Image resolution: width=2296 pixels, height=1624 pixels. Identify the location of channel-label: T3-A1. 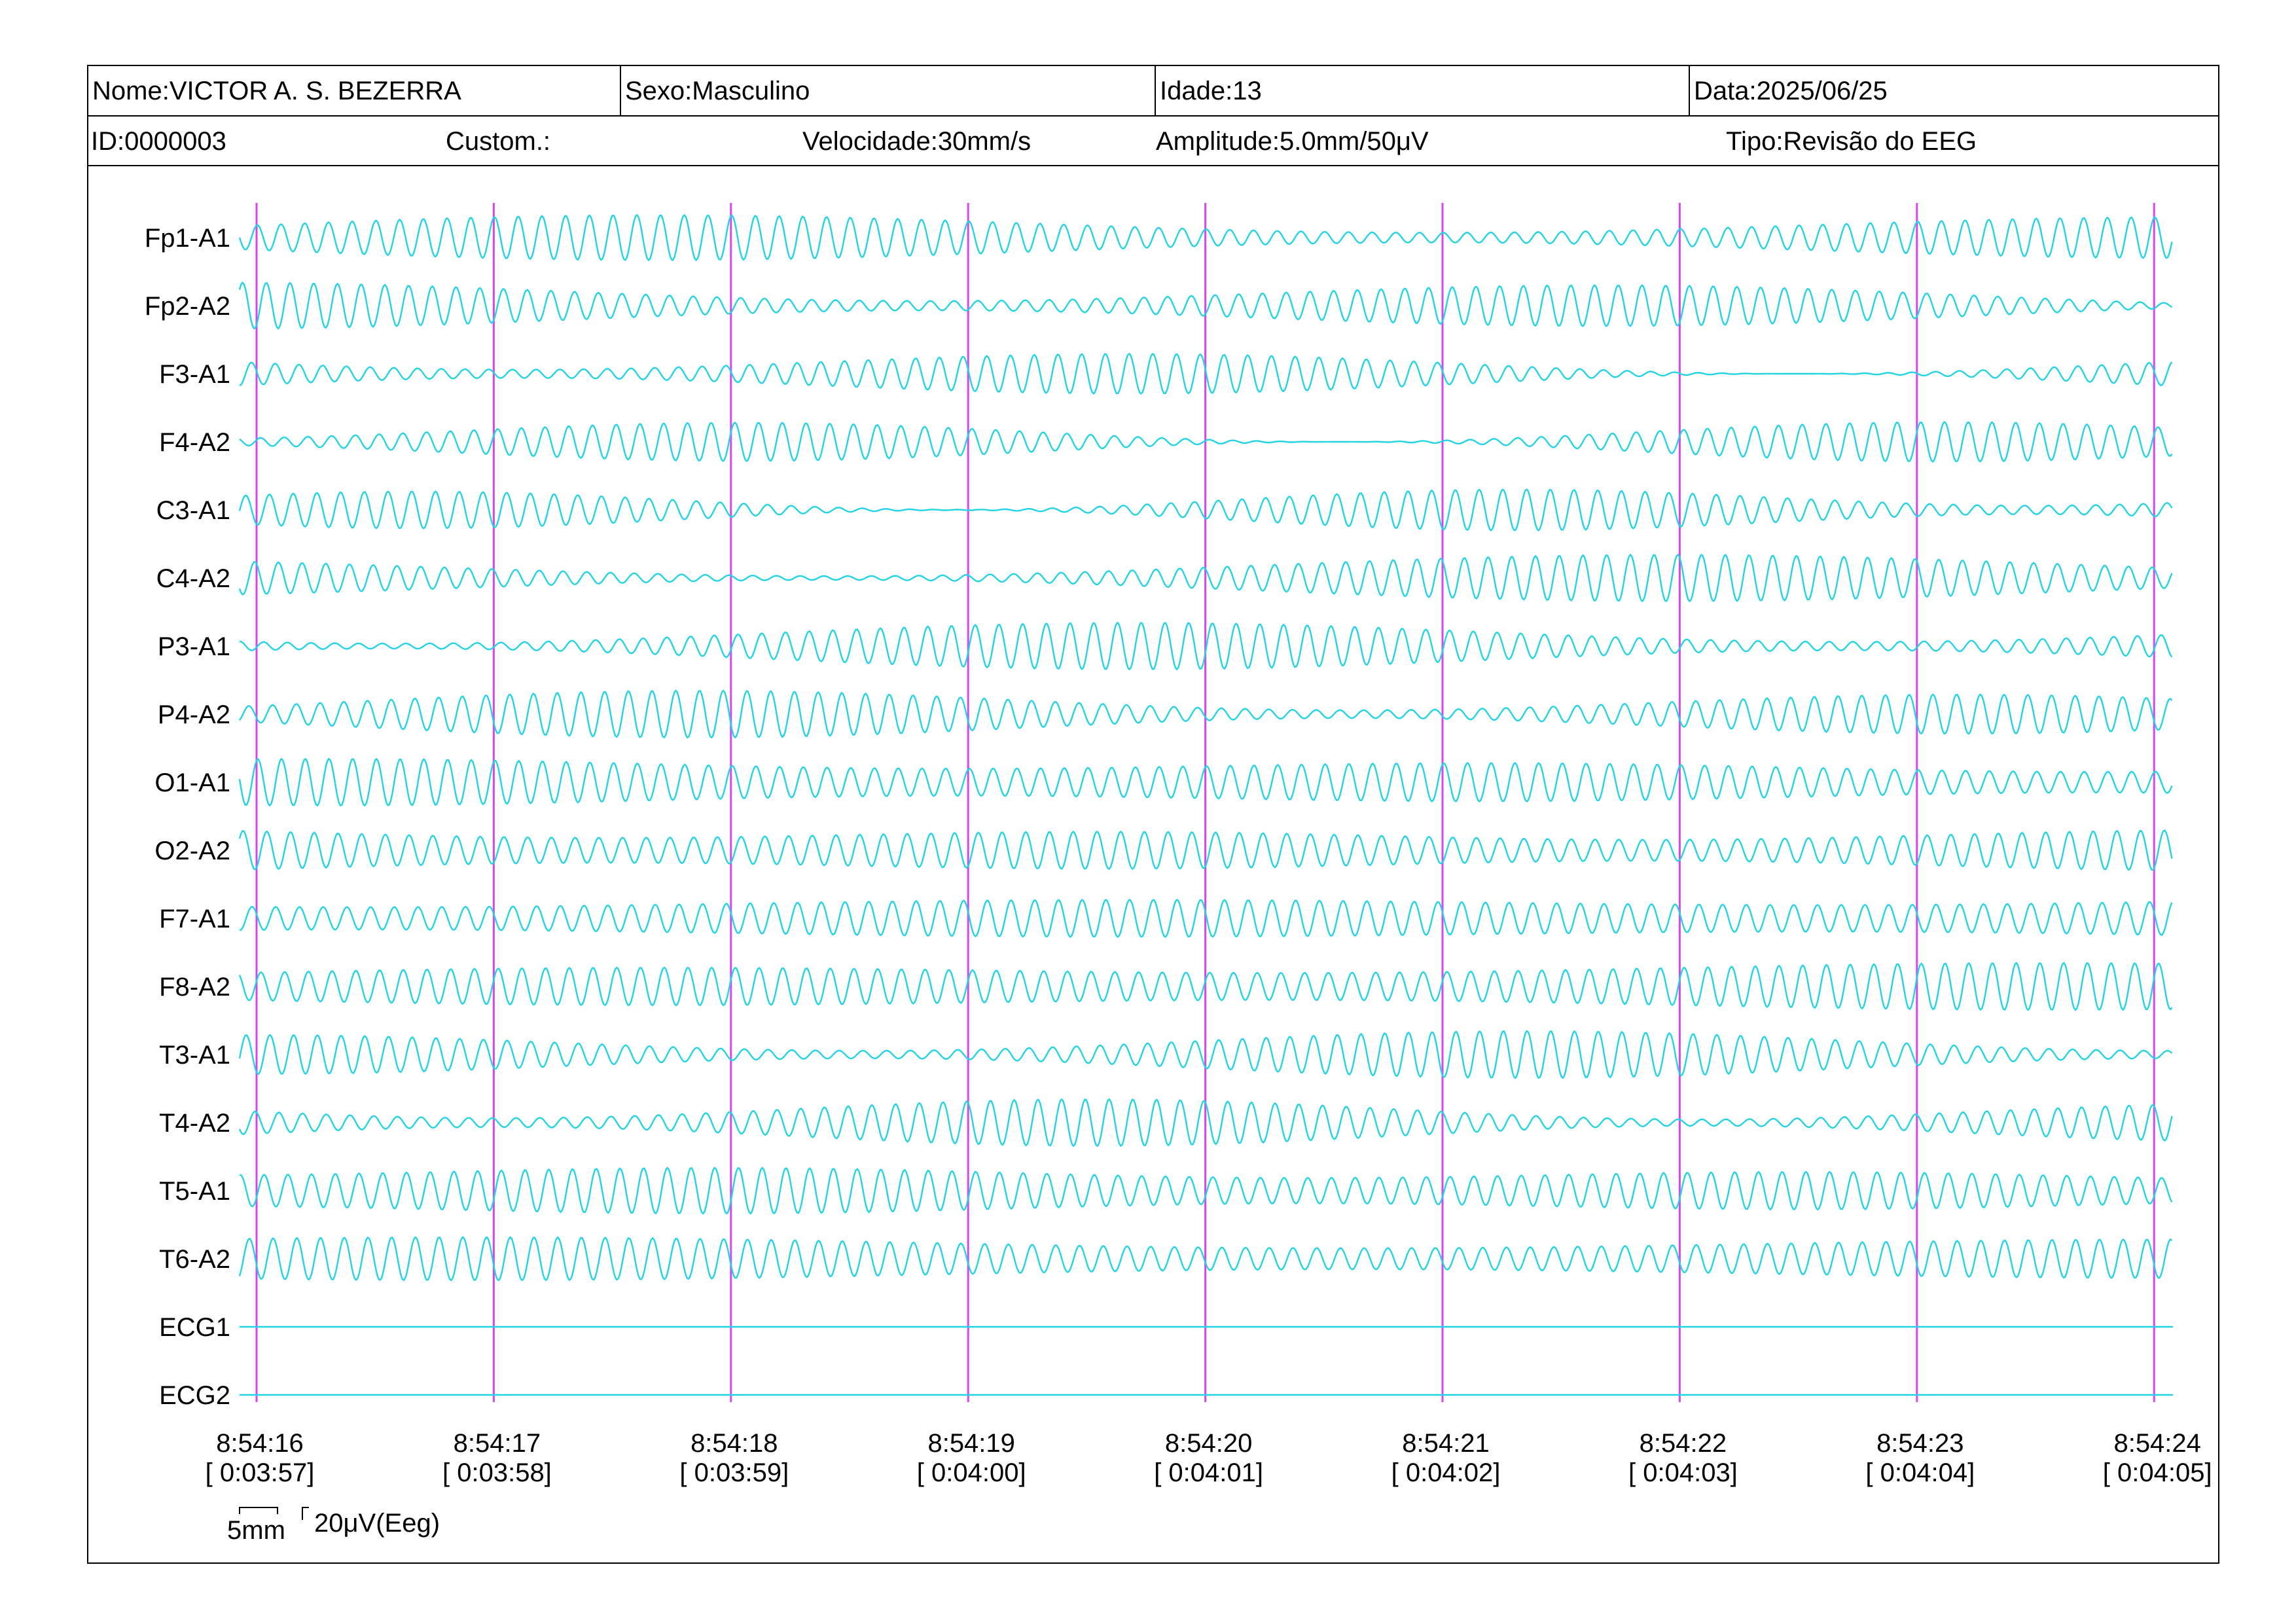
(194, 1055).